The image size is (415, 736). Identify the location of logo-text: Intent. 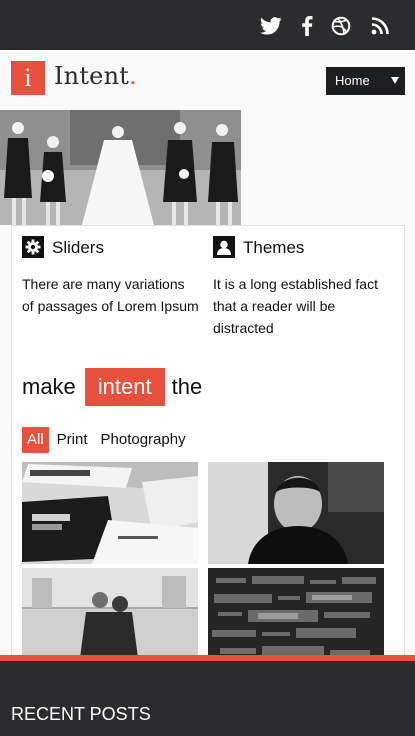
(92, 76).